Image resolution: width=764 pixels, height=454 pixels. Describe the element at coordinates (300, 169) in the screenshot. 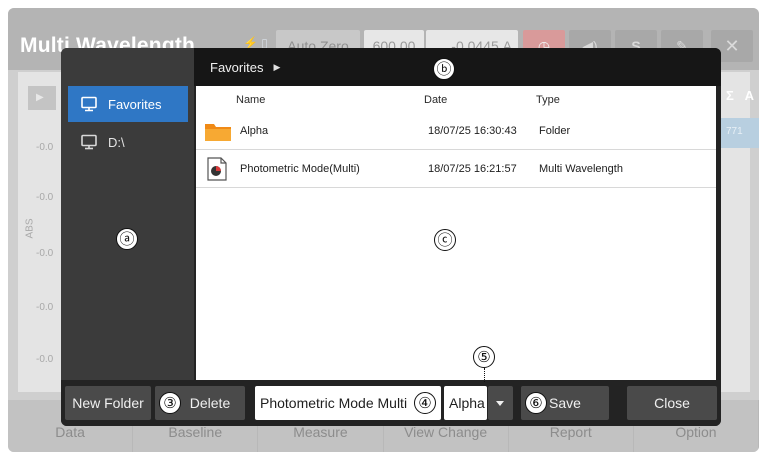

I see `file-name: Photometric Mode(Multi)` at that location.